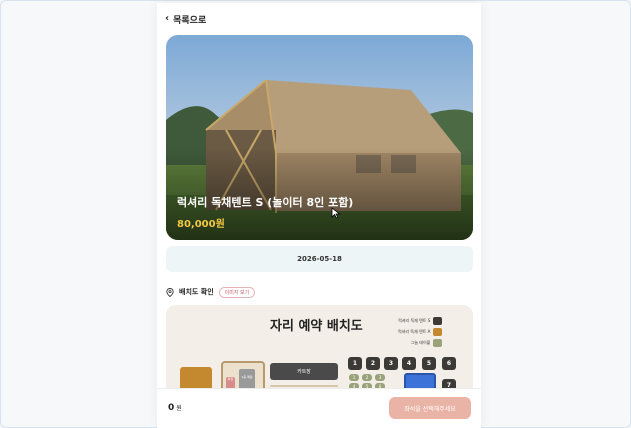 Image resolution: width=631 pixels, height=428 pixels. Describe the element at coordinates (429, 363) in the screenshot. I see `seat-5: 5` at that location.